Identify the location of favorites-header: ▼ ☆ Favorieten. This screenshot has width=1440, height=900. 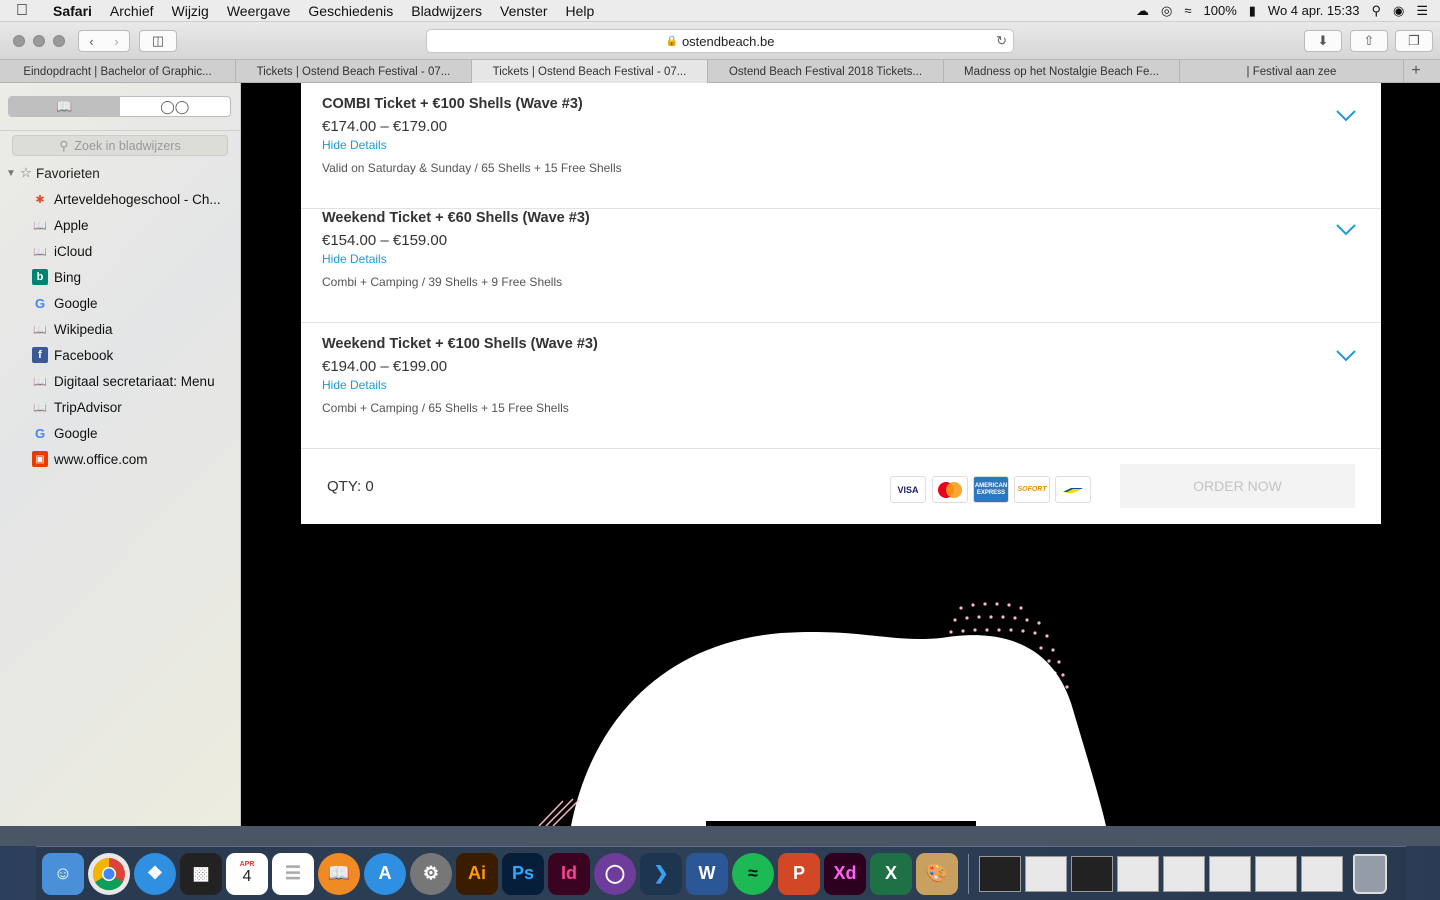
(53, 173).